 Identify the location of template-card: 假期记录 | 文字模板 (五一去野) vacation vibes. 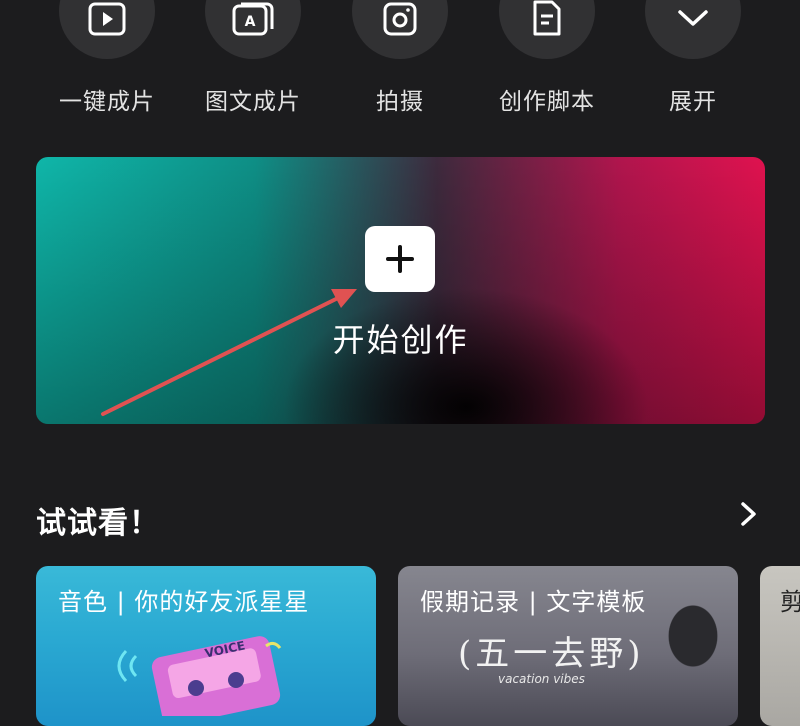
(568, 646).